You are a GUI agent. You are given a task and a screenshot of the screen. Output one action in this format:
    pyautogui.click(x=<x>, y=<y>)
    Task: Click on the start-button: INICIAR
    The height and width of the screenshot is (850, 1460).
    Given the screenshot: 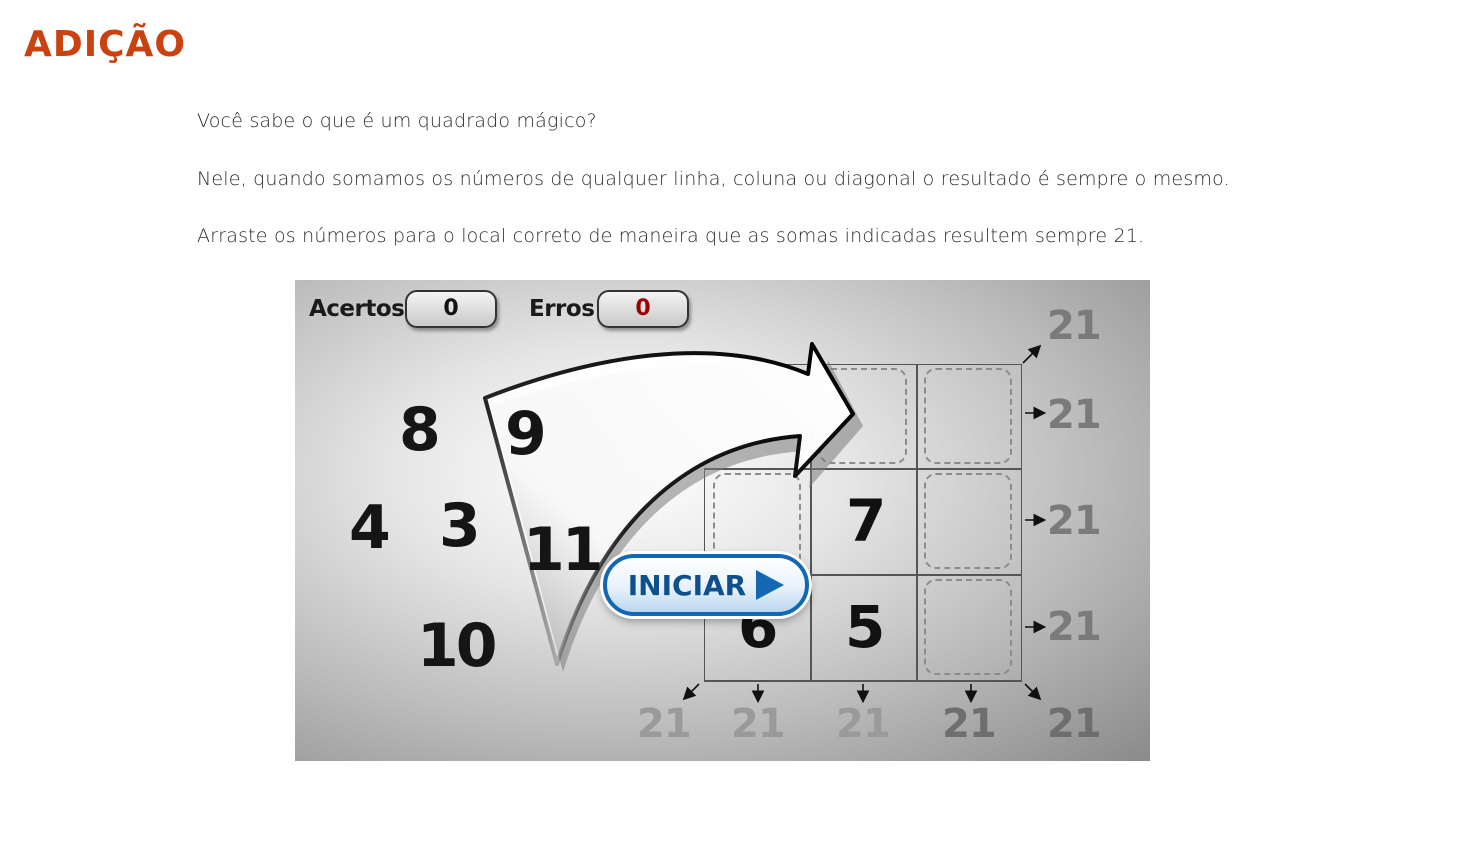 What is the action you would take?
    pyautogui.click(x=706, y=585)
    